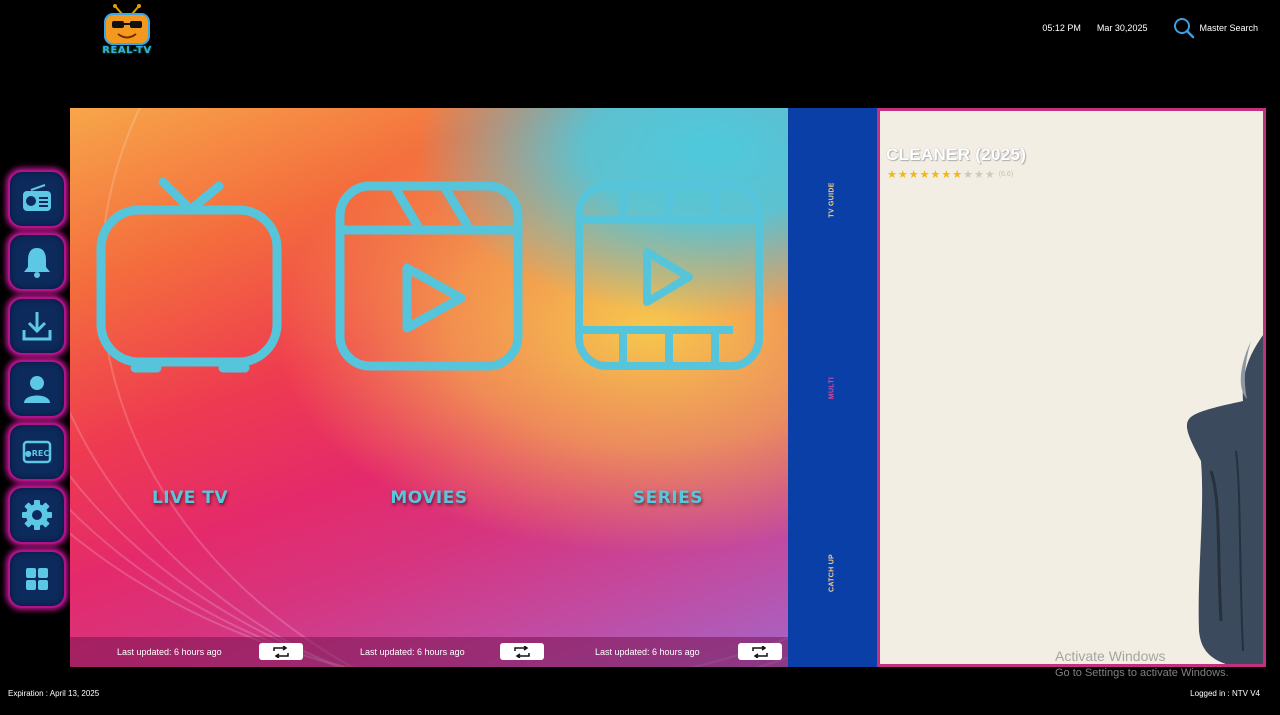 This screenshot has width=1280, height=715. What do you see at coordinates (54, 693) in the screenshot?
I see `expiration-text: Expiration : April 13, 2025` at bounding box center [54, 693].